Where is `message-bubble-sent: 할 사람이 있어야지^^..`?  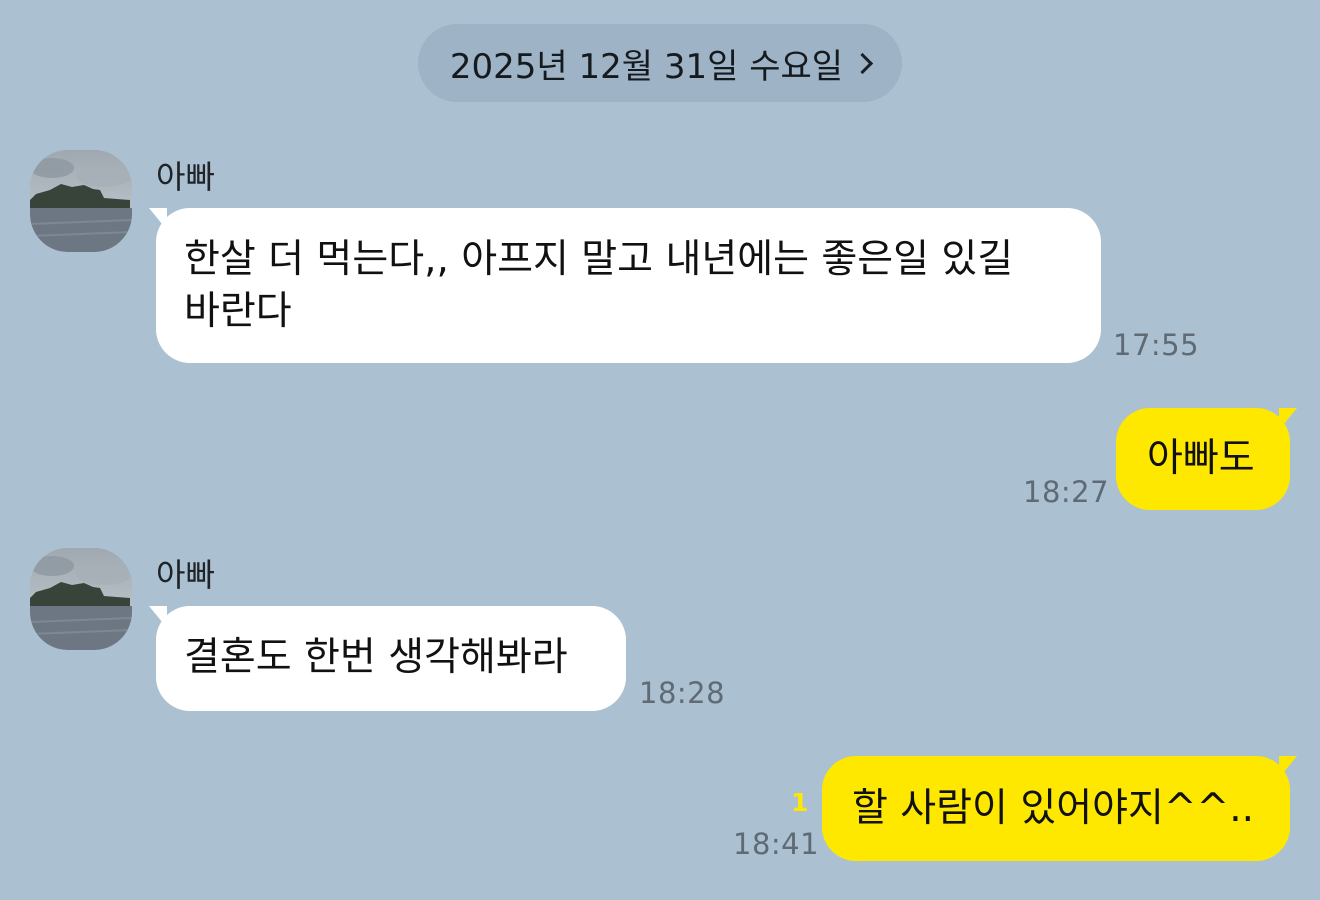
message-bubble-sent: 할 사람이 있어야지^^.. is located at coordinates (1059, 808).